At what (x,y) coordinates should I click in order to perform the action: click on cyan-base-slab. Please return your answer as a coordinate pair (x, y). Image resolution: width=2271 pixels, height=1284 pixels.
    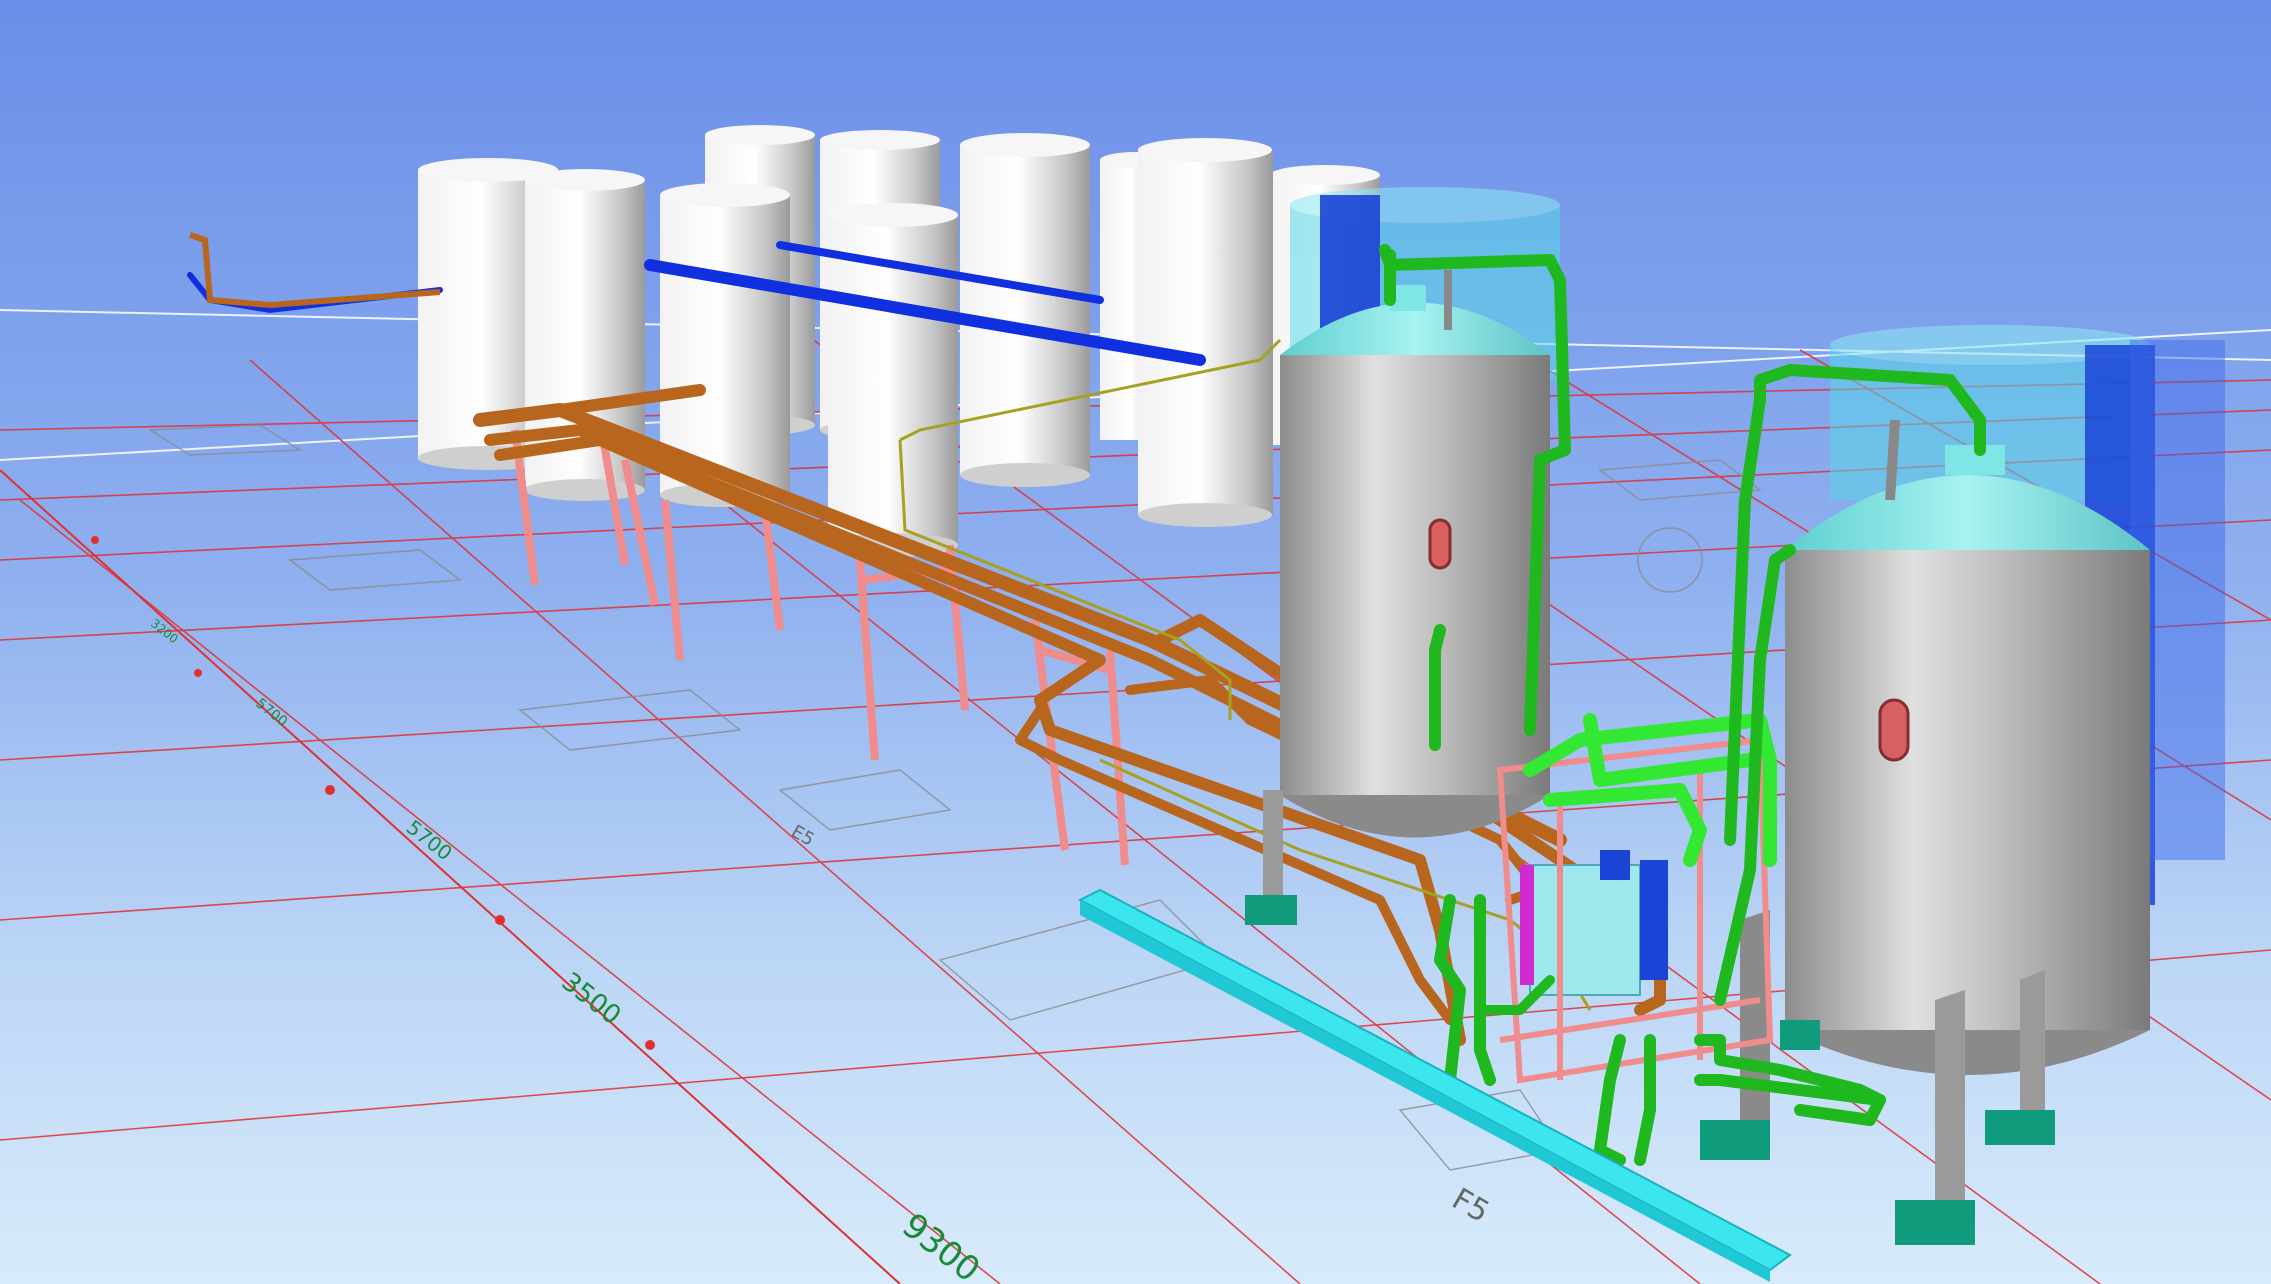
    Looking at the image, I should click on (1434, 1080).